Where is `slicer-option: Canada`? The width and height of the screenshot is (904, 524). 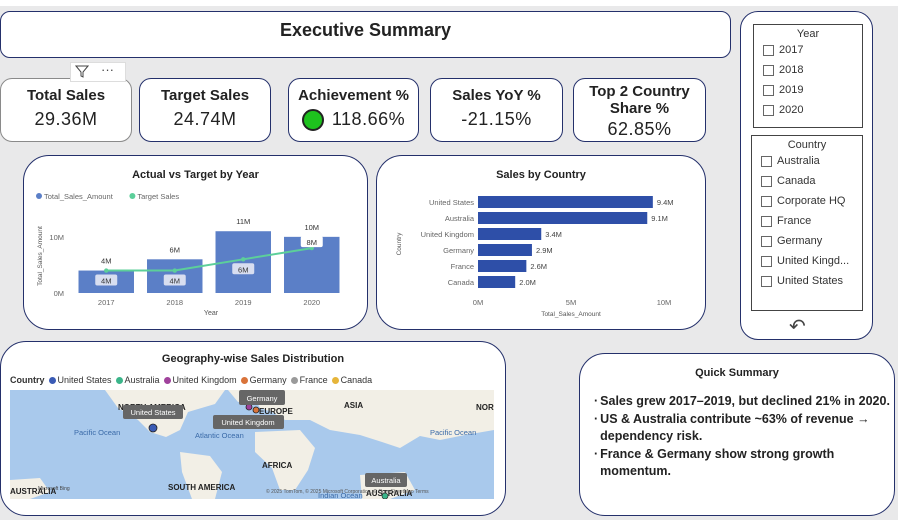
slicer-option: Canada is located at coordinates (811, 181).